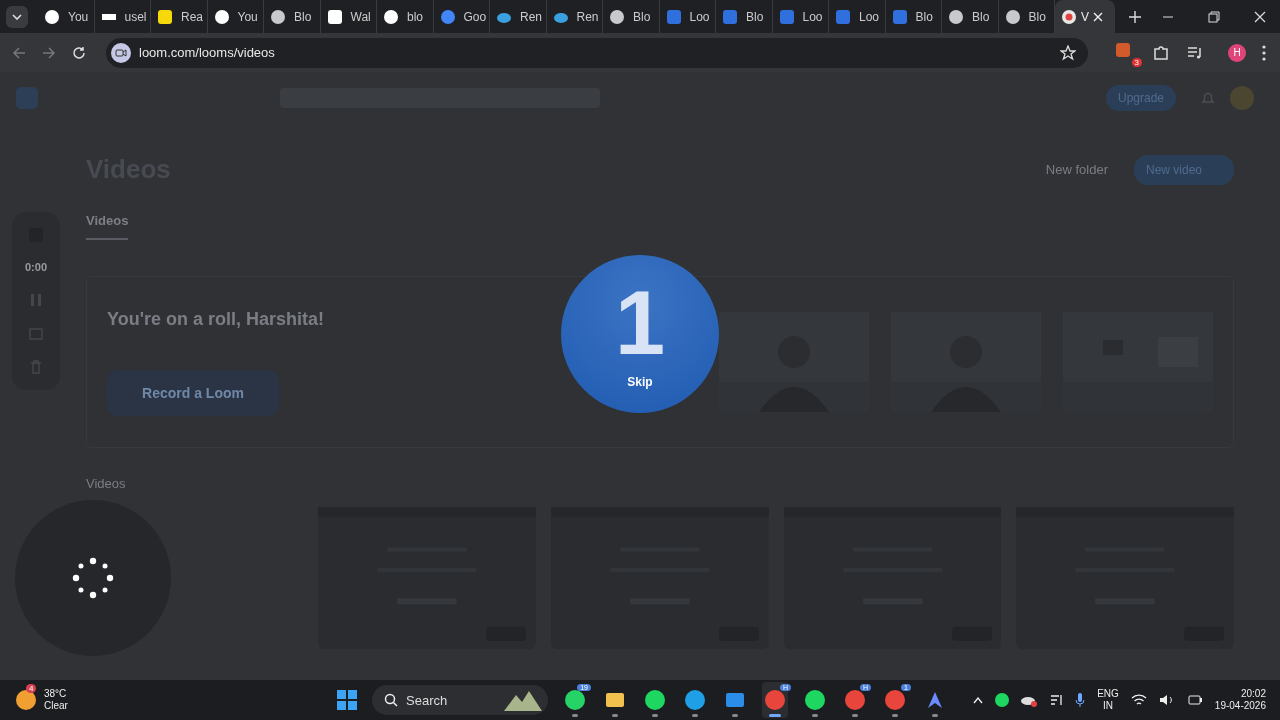  Describe the element at coordinates (1194, 700) in the screenshot. I see `battery-icon` at that location.